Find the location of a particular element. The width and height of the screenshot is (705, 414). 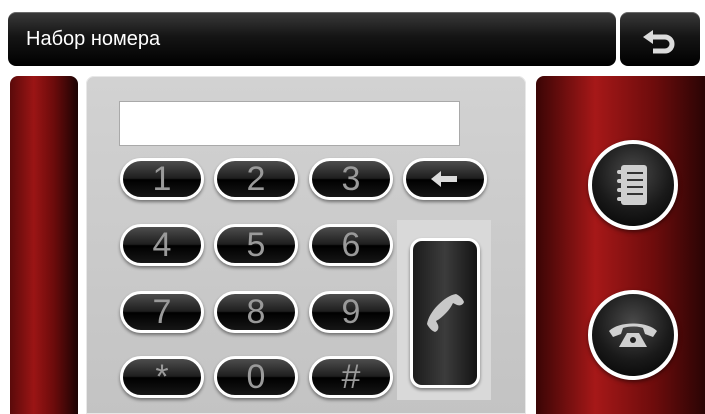

key-7: 7 is located at coordinates (162, 312).